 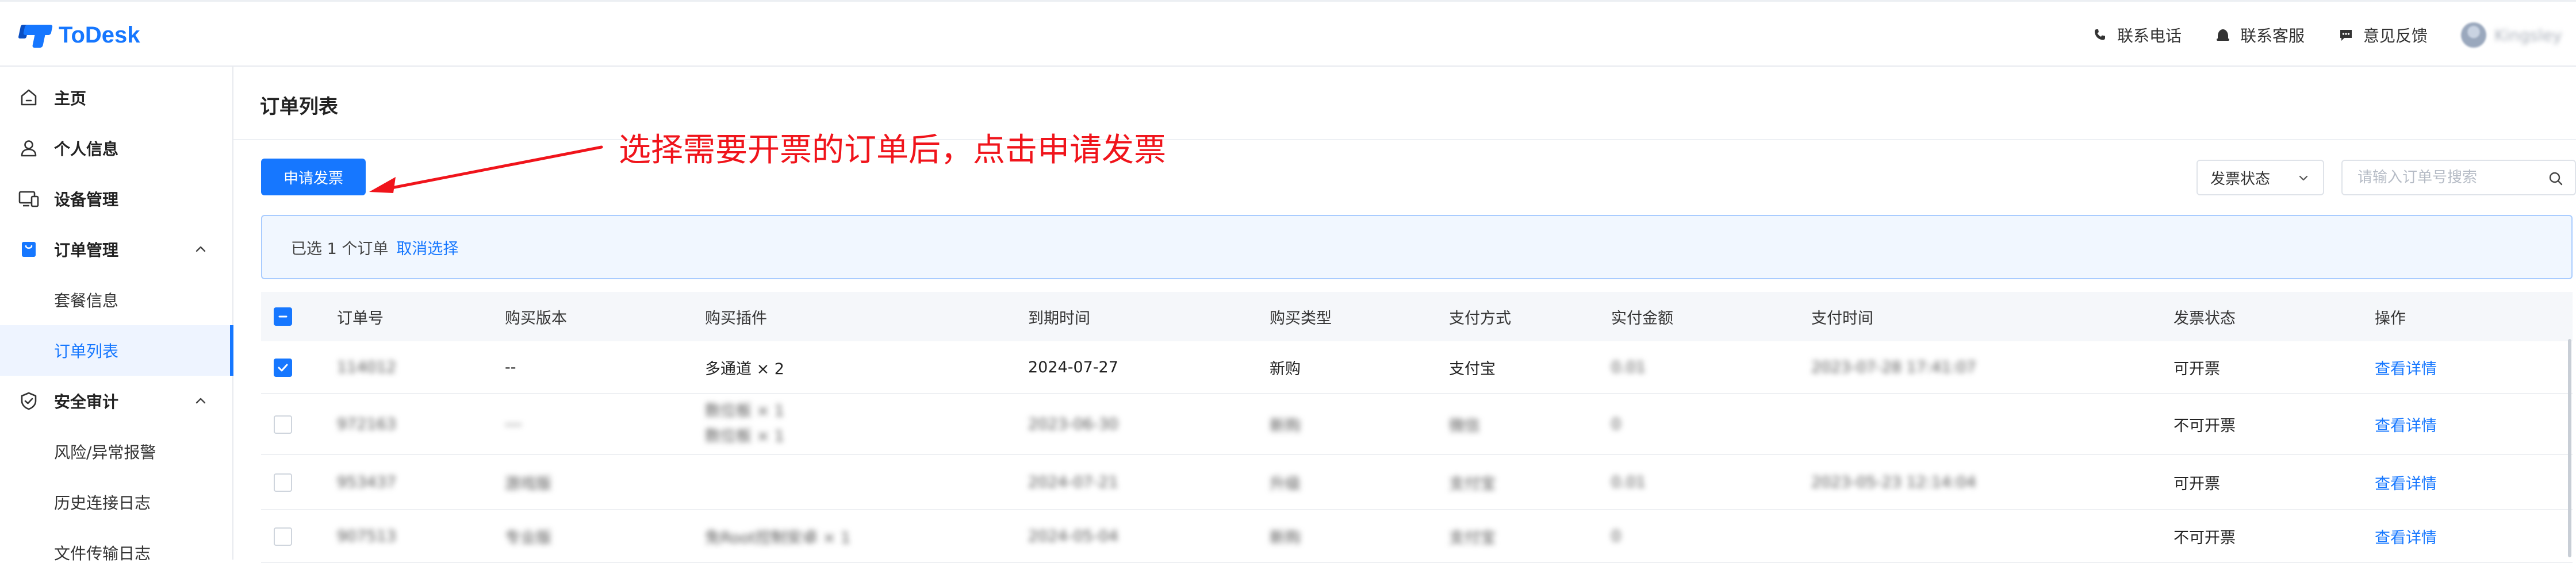 I want to click on feedback-label: 意见反馈, so click(x=2395, y=35).